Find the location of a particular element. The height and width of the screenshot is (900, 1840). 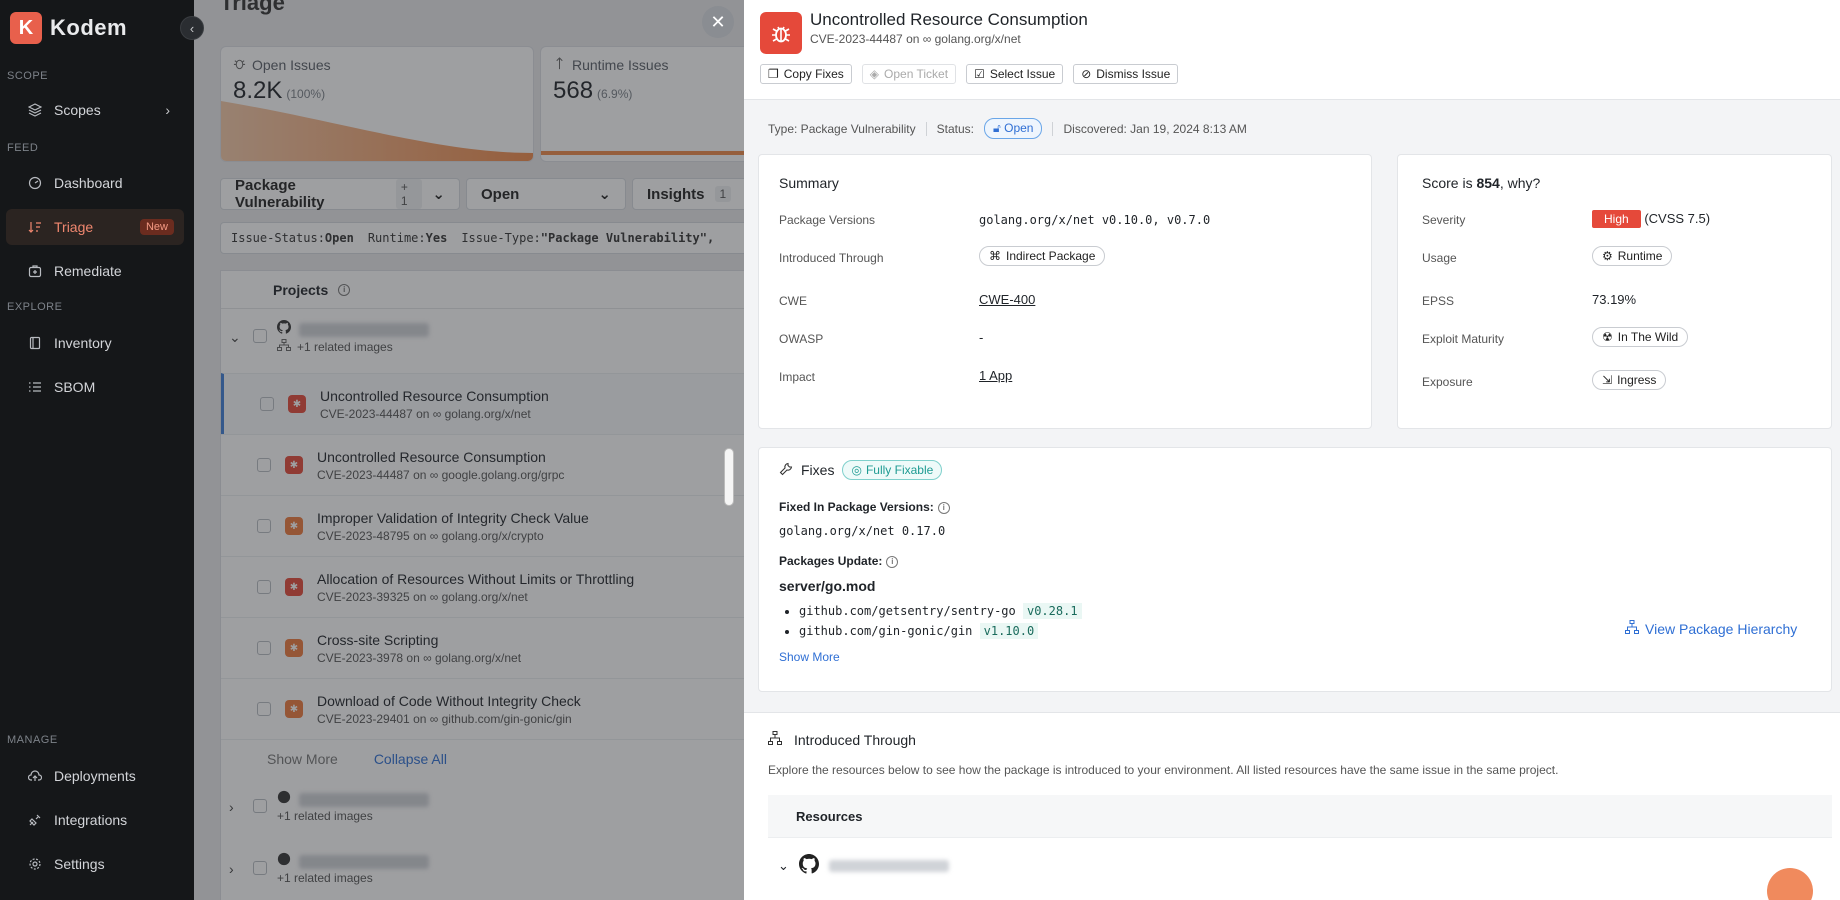

filter-insights: Insights 1 ⌄ is located at coordinates (688, 194).